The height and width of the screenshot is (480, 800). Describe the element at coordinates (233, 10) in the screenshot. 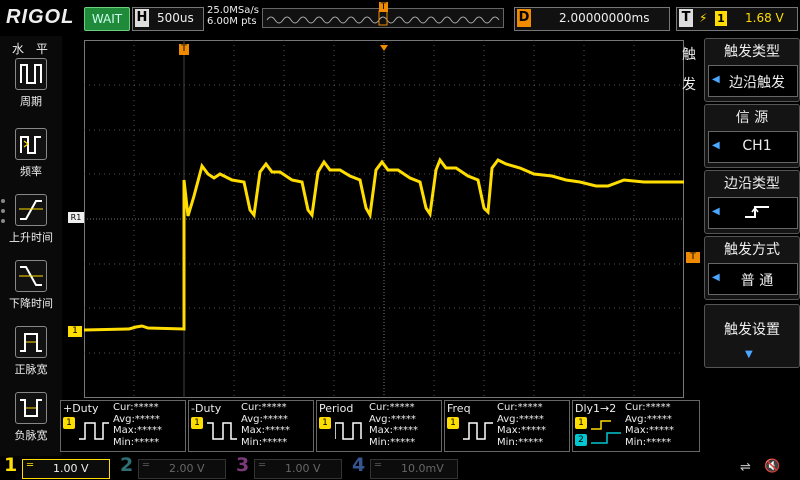

I see `sample-rate: 25.0MSa/s` at that location.